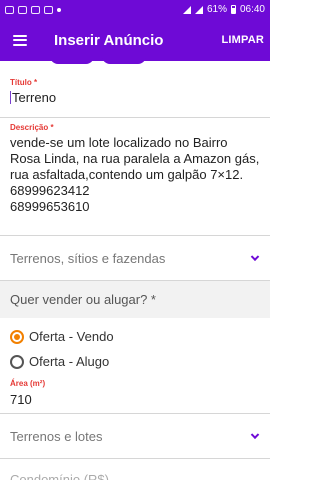  I want to click on condo-field: Condomínio (R$), so click(135, 469).